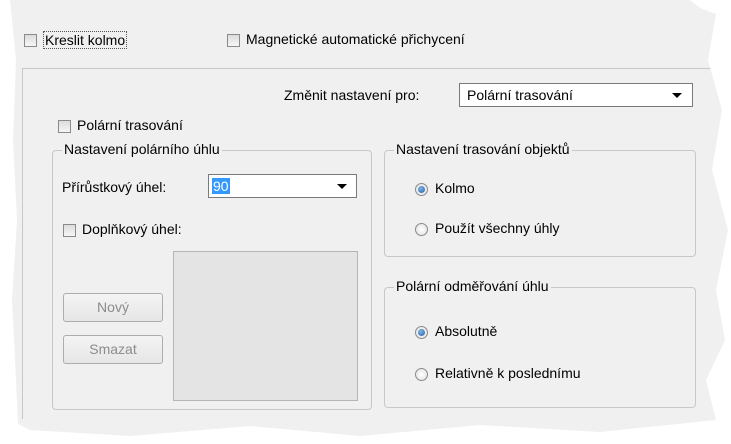  What do you see at coordinates (576, 95) in the screenshot?
I see `change-settings-select: Polární trasování` at bounding box center [576, 95].